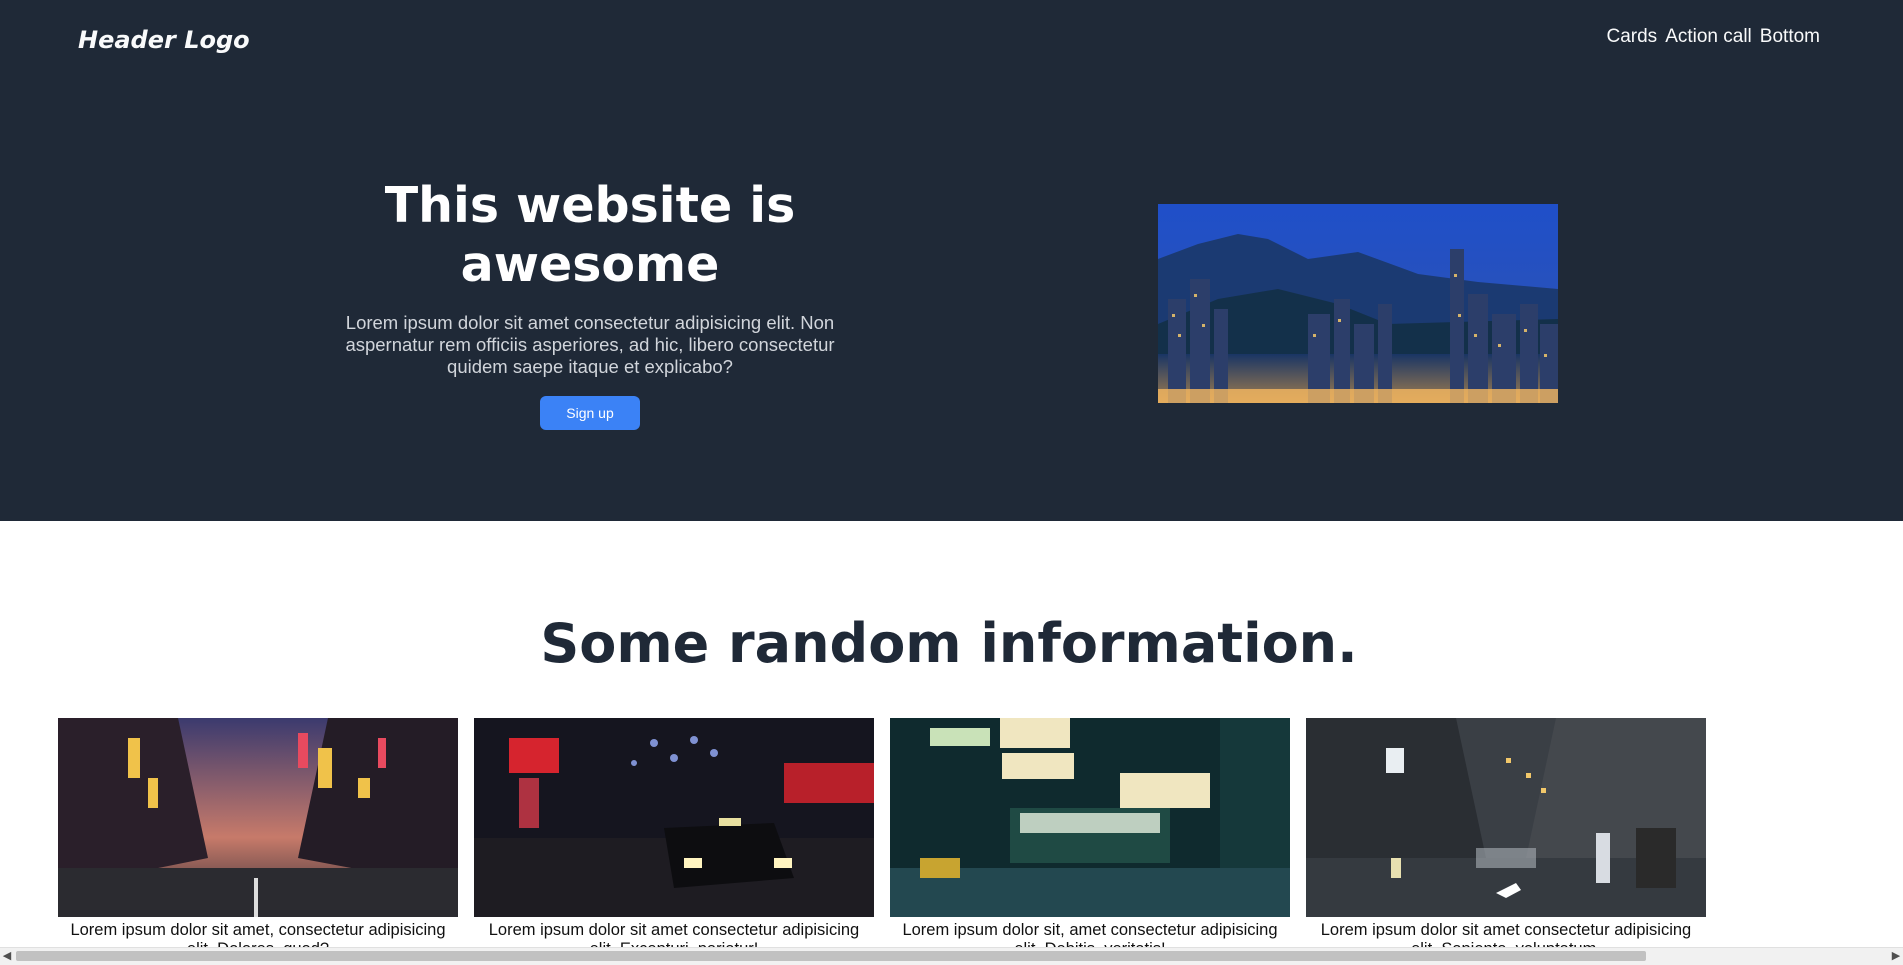 This screenshot has width=1903, height=965. Describe the element at coordinates (1358, 303) in the screenshot. I see `hero-image` at that location.